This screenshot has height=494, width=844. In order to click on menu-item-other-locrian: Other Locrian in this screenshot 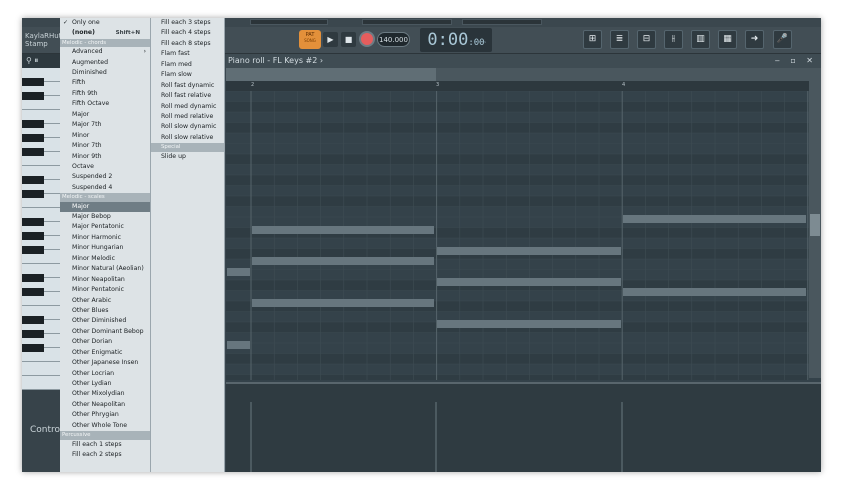, I will do `click(105, 374)`.